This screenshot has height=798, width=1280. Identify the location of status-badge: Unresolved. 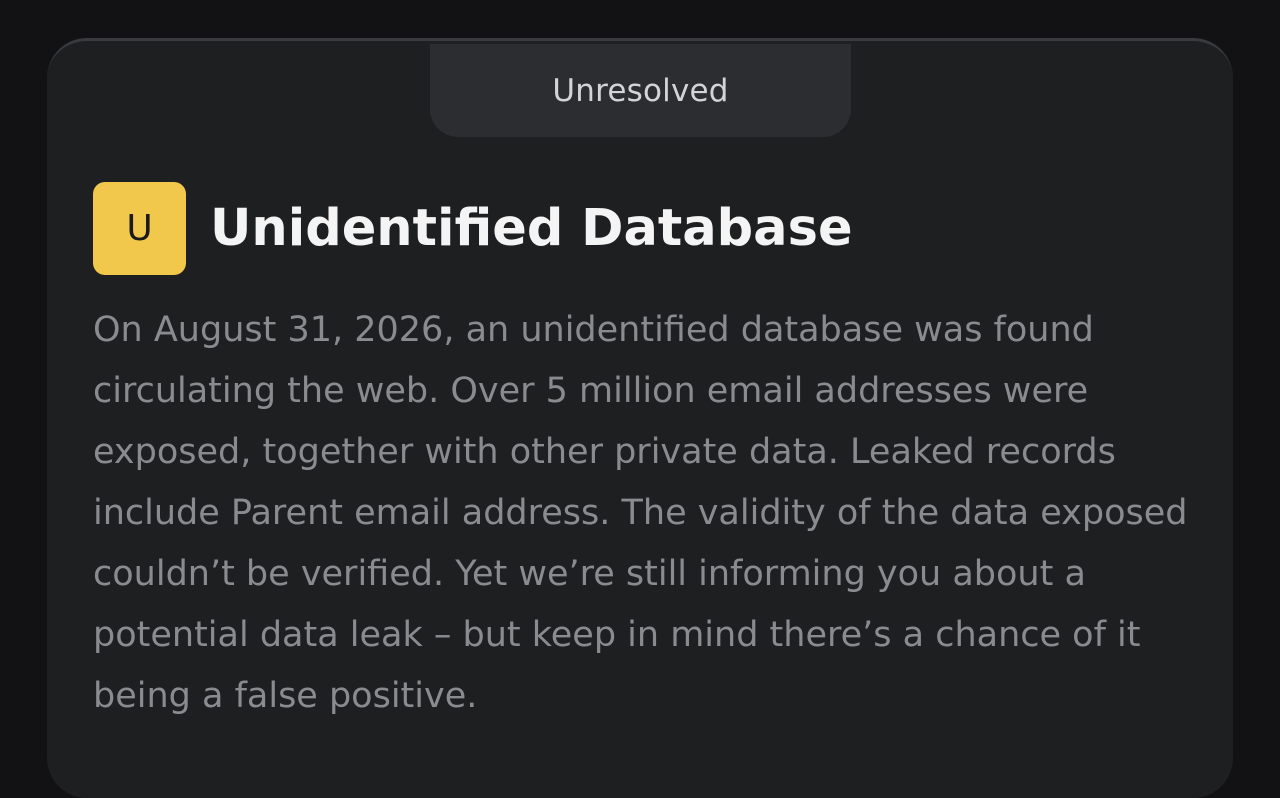
(640, 90).